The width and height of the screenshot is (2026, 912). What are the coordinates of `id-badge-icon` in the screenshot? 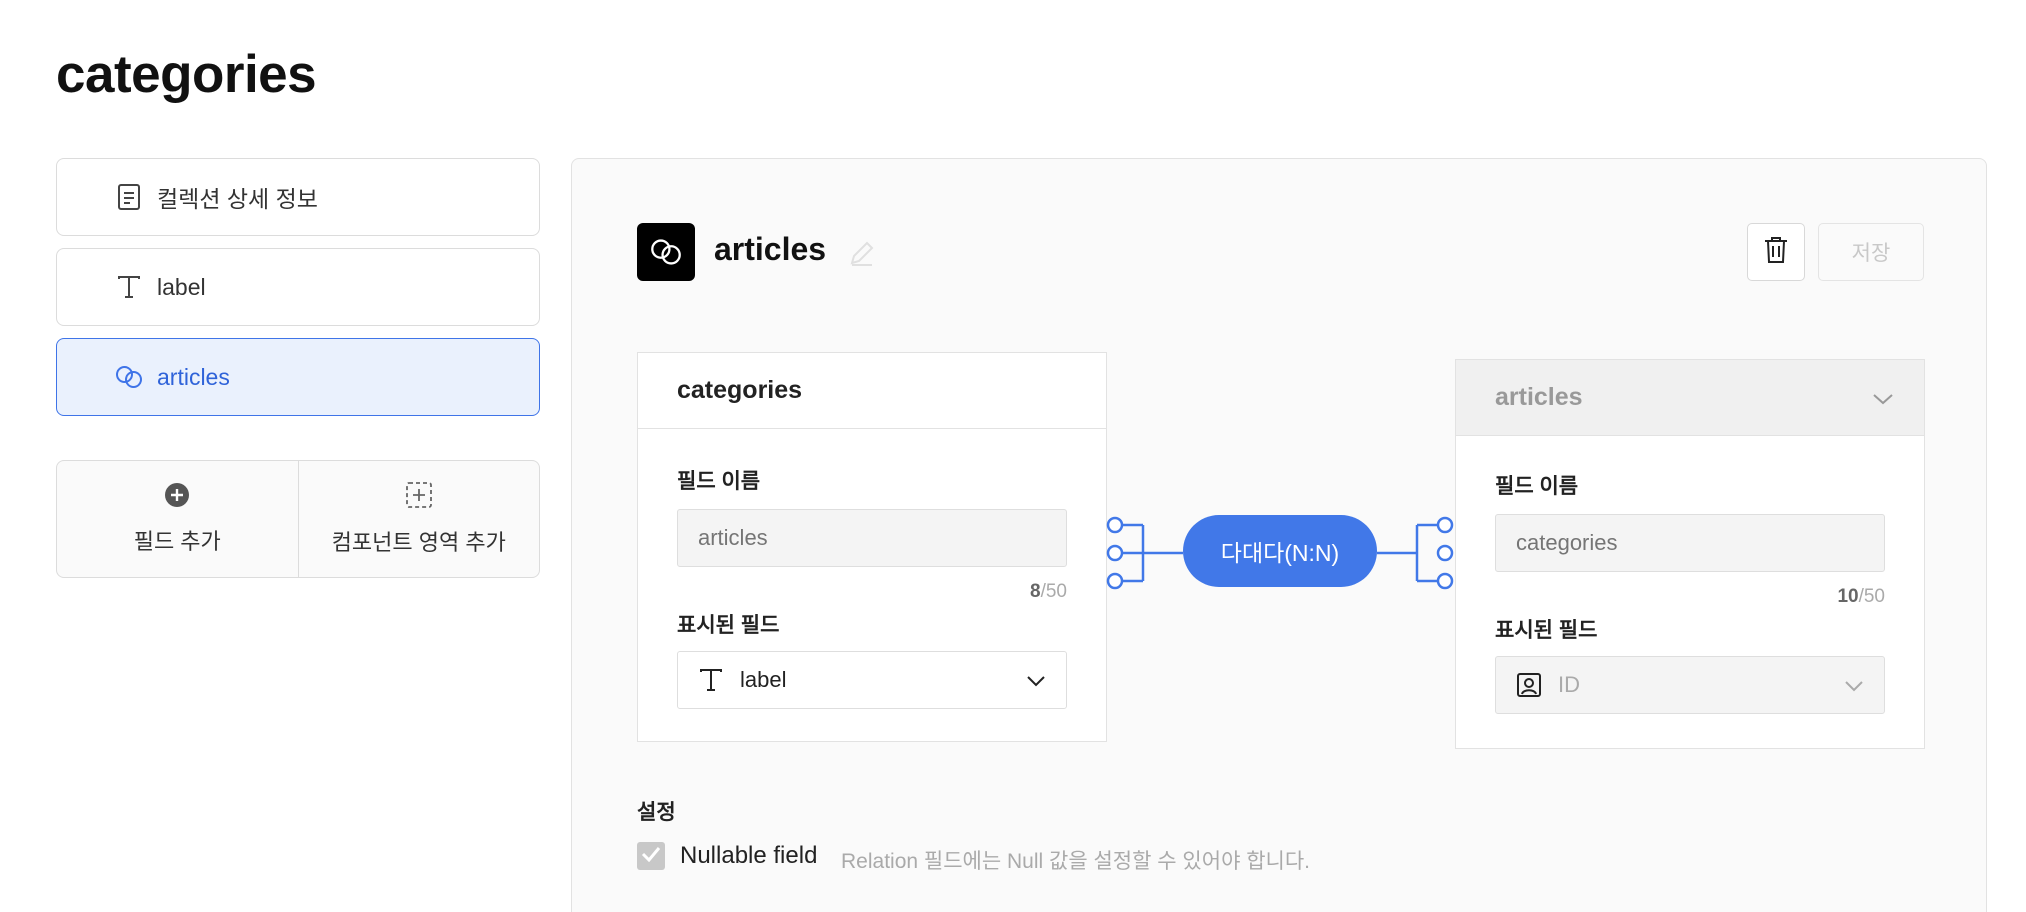 It's located at (1529, 685).